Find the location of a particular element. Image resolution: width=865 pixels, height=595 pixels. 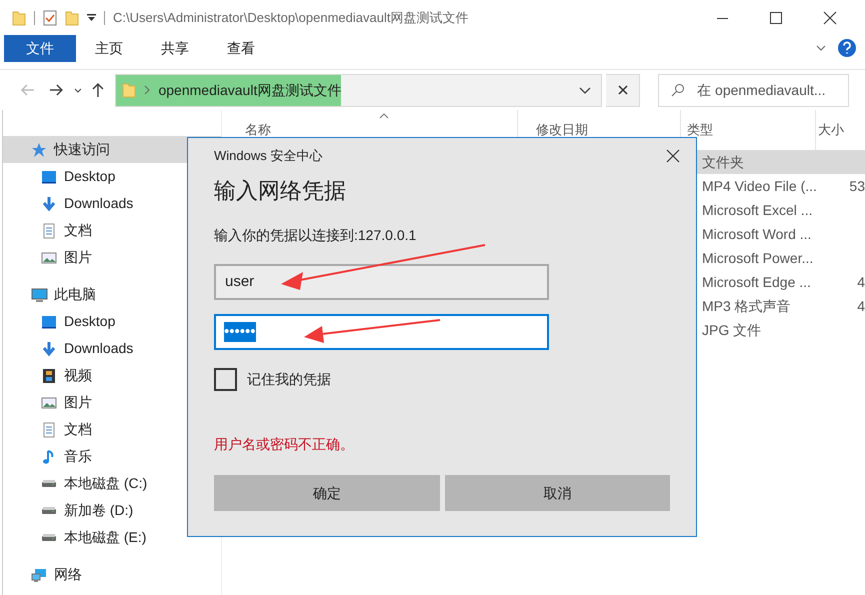

column-header: 修改日期 is located at coordinates (562, 130).